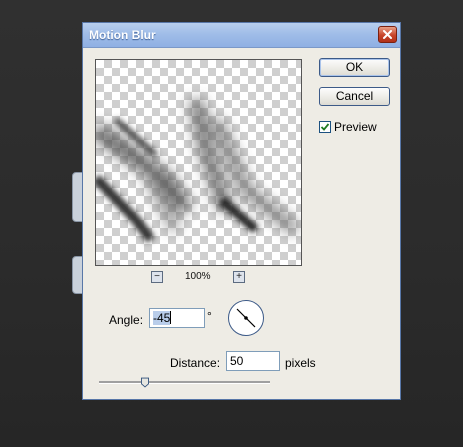  I want to click on distance-slider-thumb, so click(145, 382).